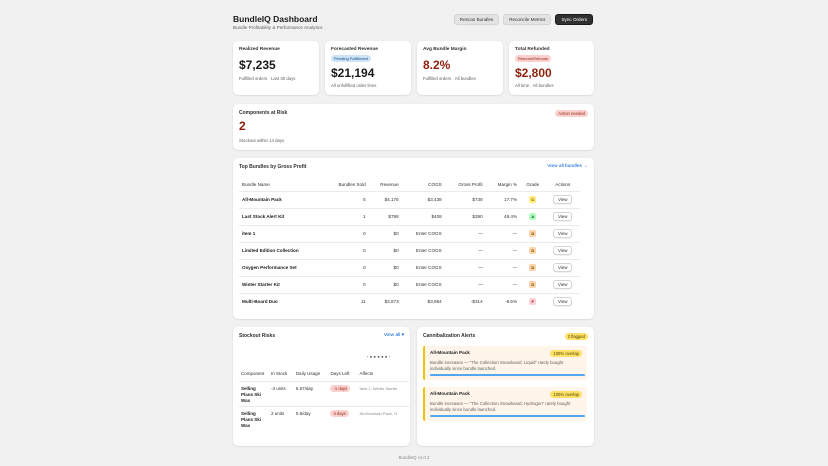 Image resolution: width=828 pixels, height=466 pixels. Describe the element at coordinates (476, 19) in the screenshot. I see `rescan-bundles-button: Rescan Bundles` at that location.